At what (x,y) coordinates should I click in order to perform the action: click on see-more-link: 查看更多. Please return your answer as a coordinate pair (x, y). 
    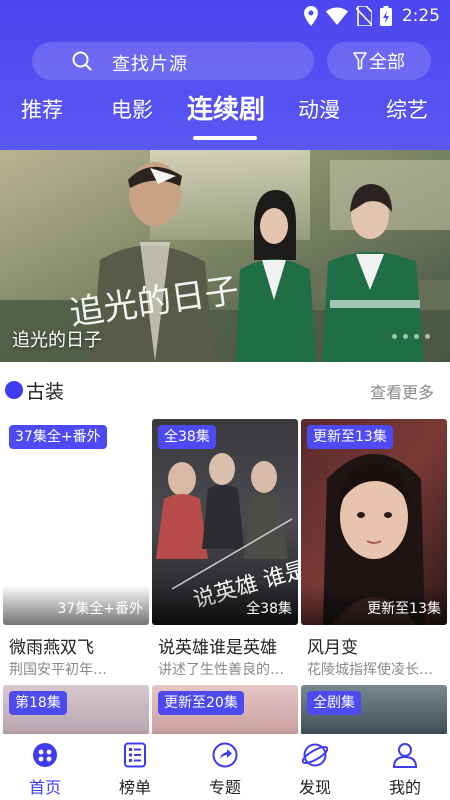
    Looking at the image, I should click on (402, 391).